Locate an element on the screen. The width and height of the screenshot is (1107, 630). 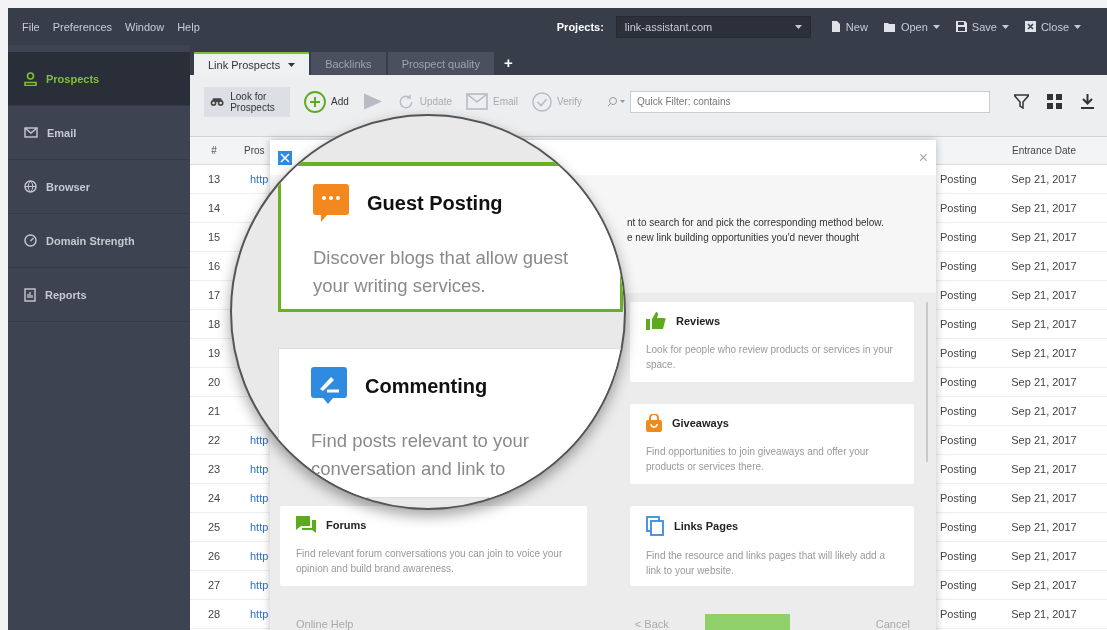
method-card: Giveaways Find opportunities to join giveaways and offer your products or services there. is located at coordinates (772, 444).